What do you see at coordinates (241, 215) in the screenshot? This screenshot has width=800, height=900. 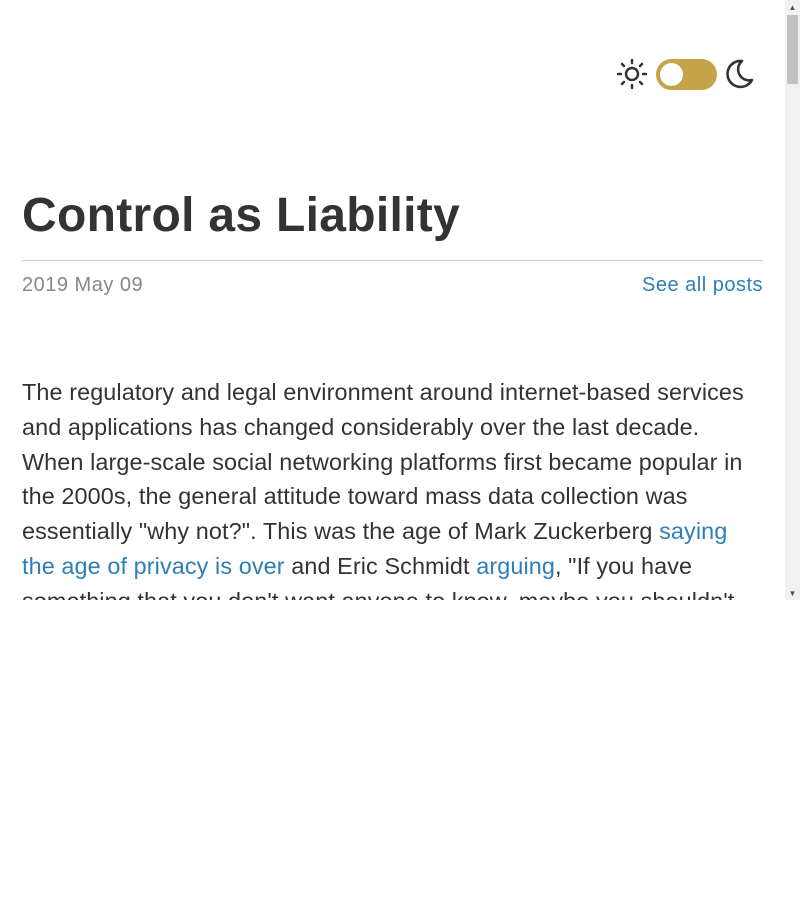 I see `post-title: Control as Liability` at bounding box center [241, 215].